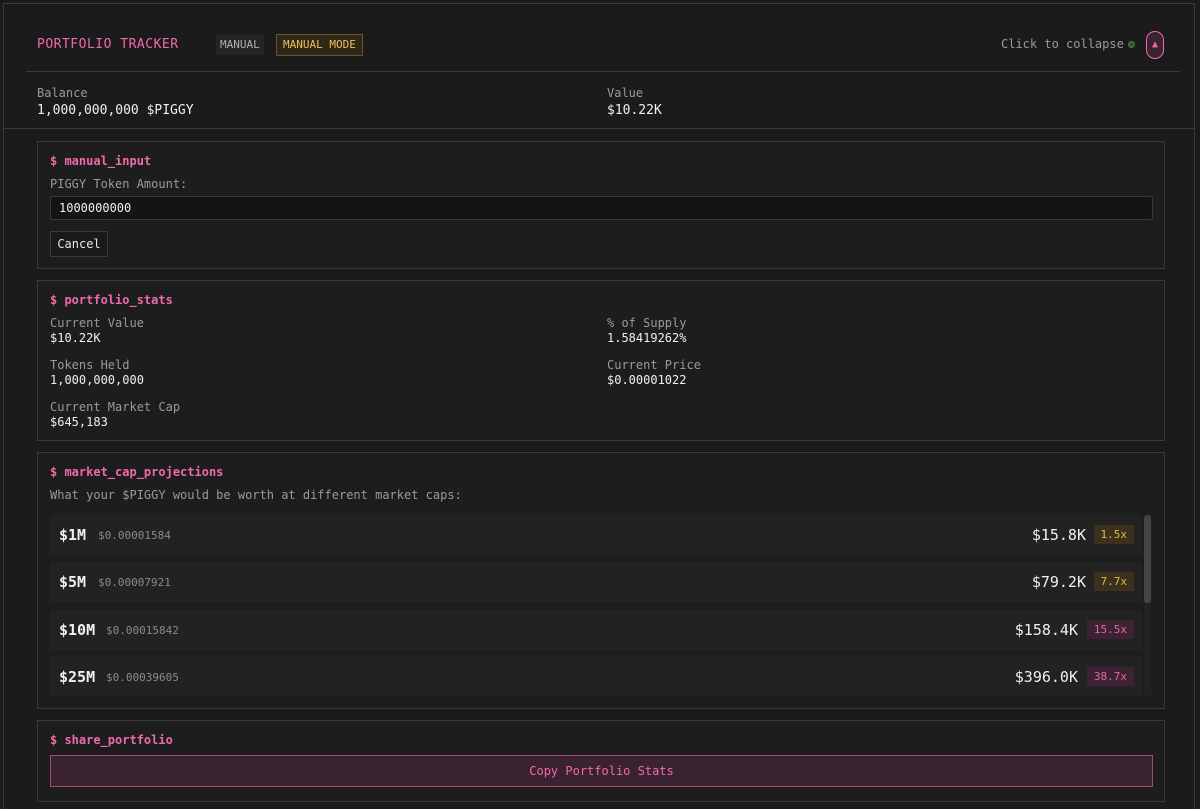 The width and height of the screenshot is (1200, 809). I want to click on manual-badge: MANUAL, so click(240, 45).